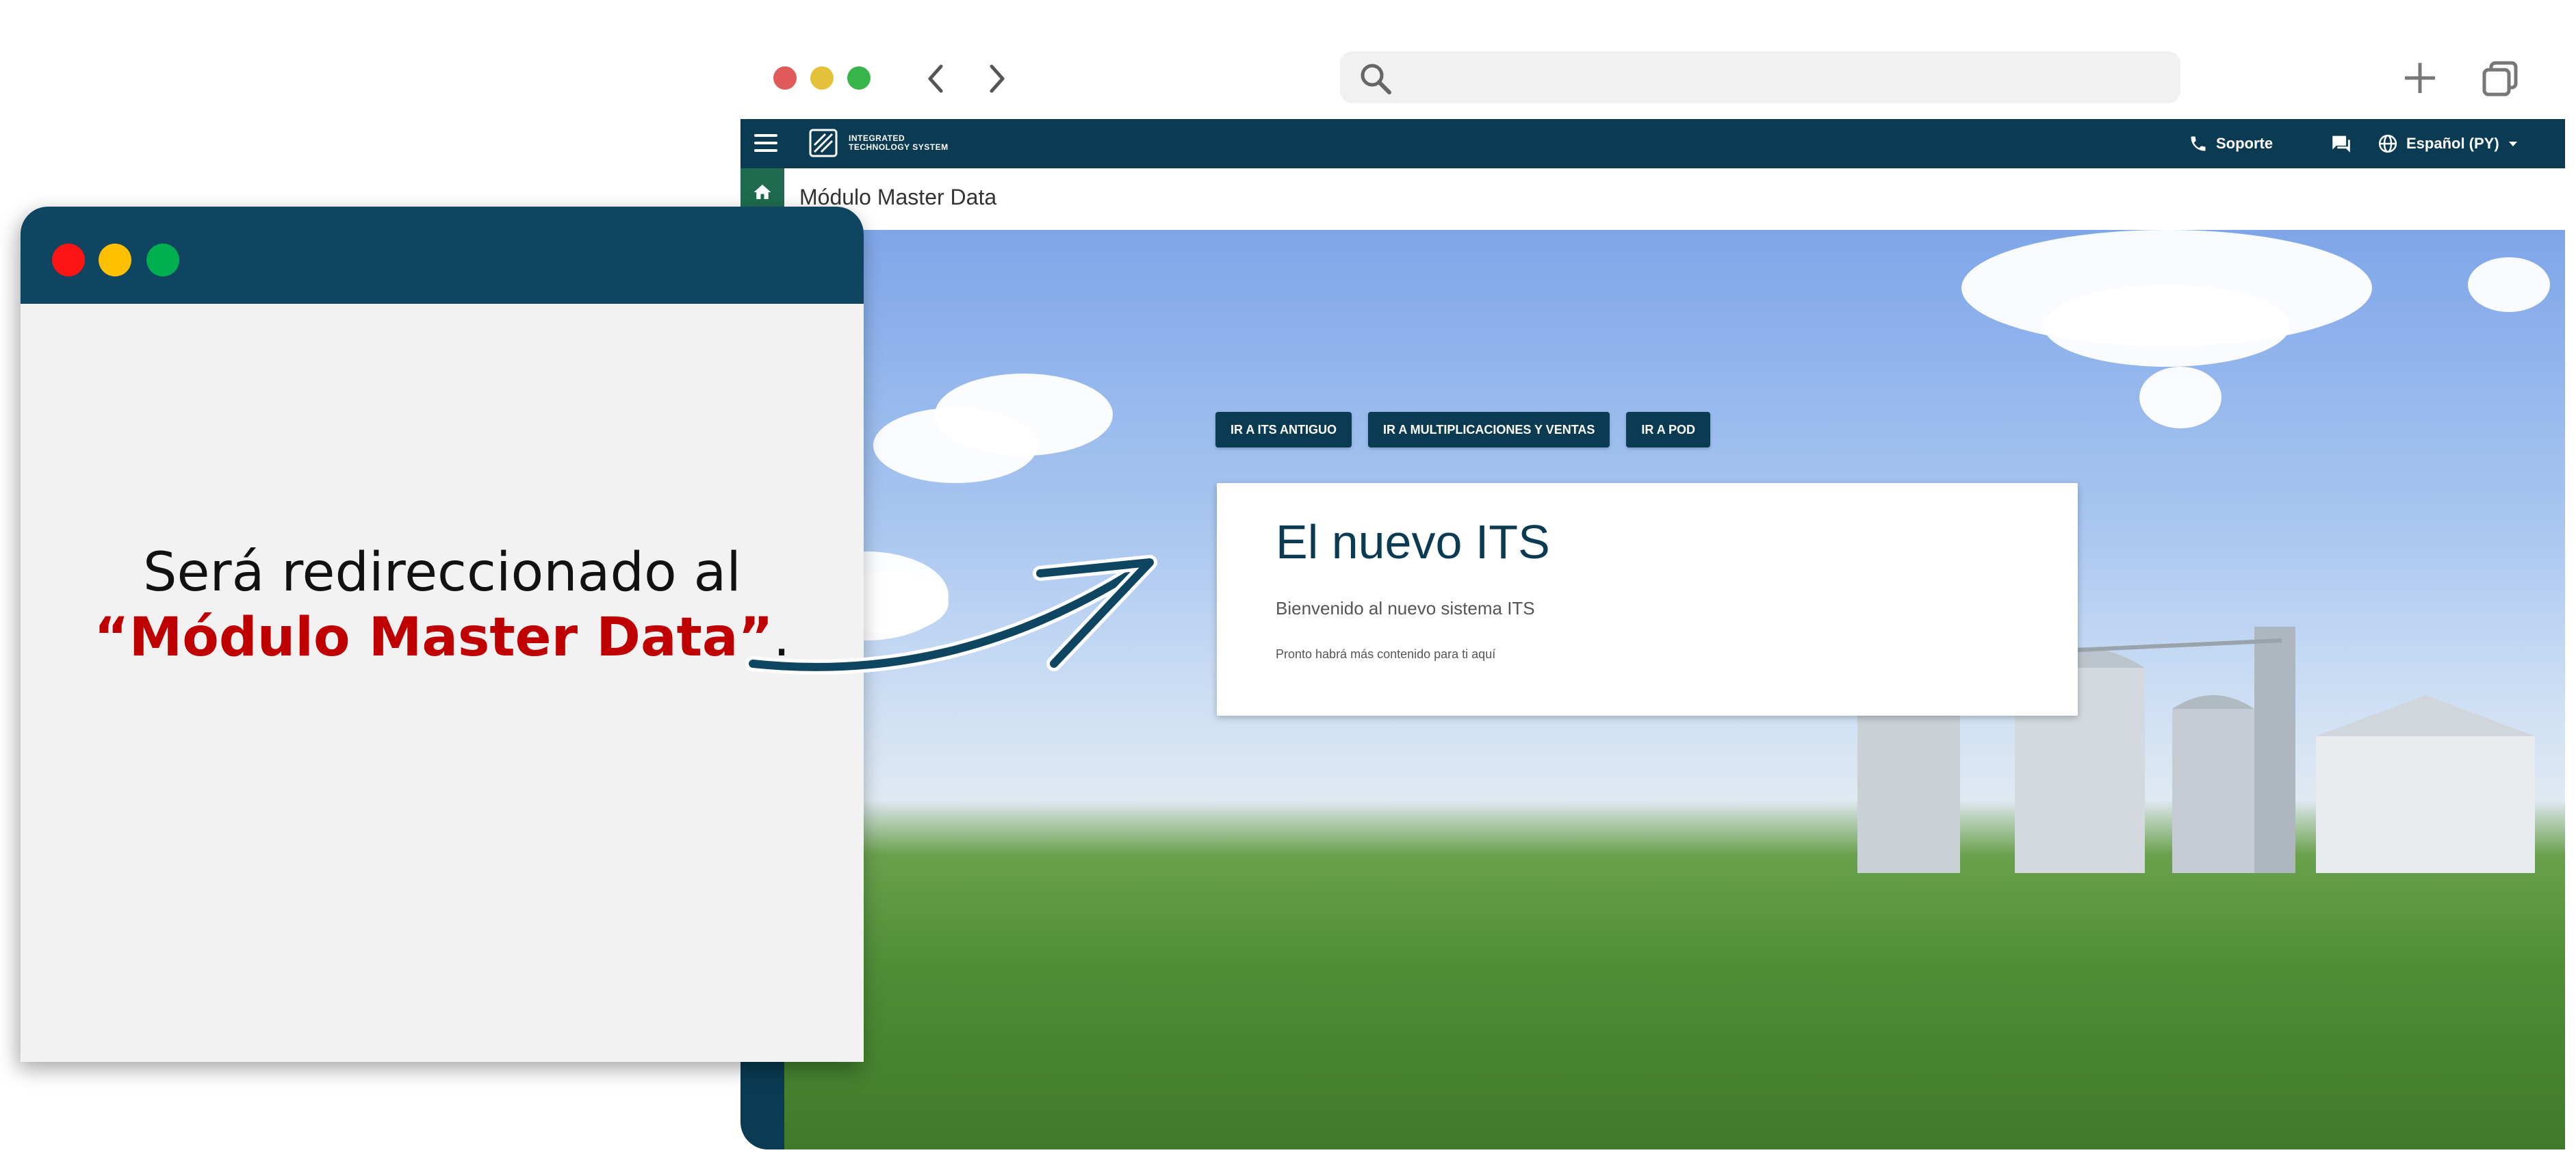 The image size is (2576, 1170). Describe the element at coordinates (765, 143) in the screenshot. I see `menu-icon` at that location.